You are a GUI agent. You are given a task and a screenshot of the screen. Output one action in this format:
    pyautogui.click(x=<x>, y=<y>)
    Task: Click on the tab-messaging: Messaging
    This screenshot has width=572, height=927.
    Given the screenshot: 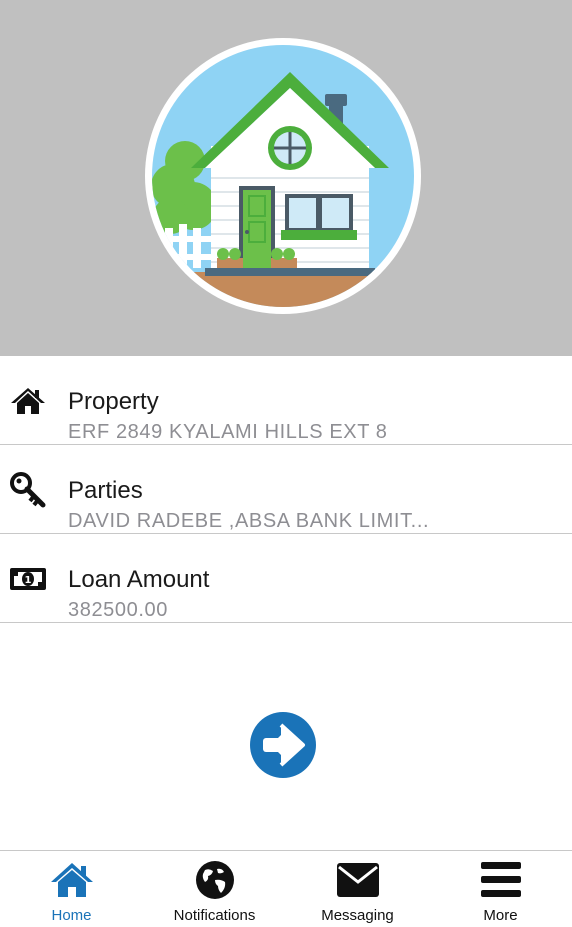 What is the action you would take?
    pyautogui.click(x=357, y=889)
    